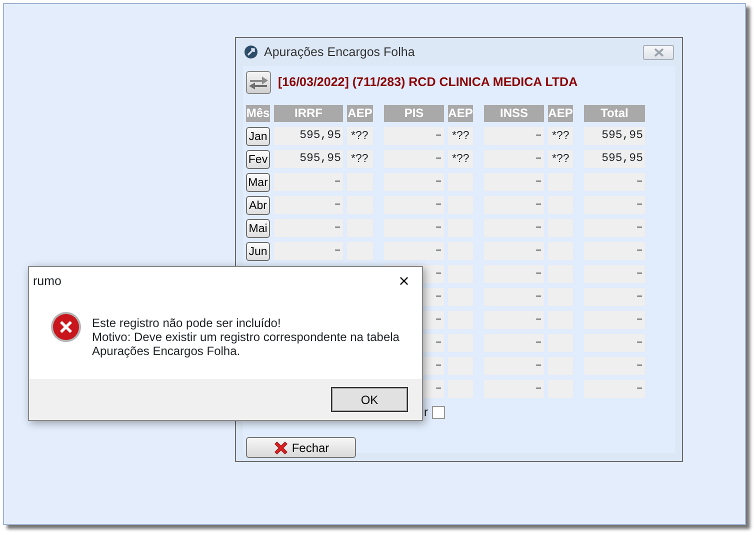 This screenshot has width=754, height=535. Describe the element at coordinates (47, 281) in the screenshot. I see `dialog-title: rumo` at that location.